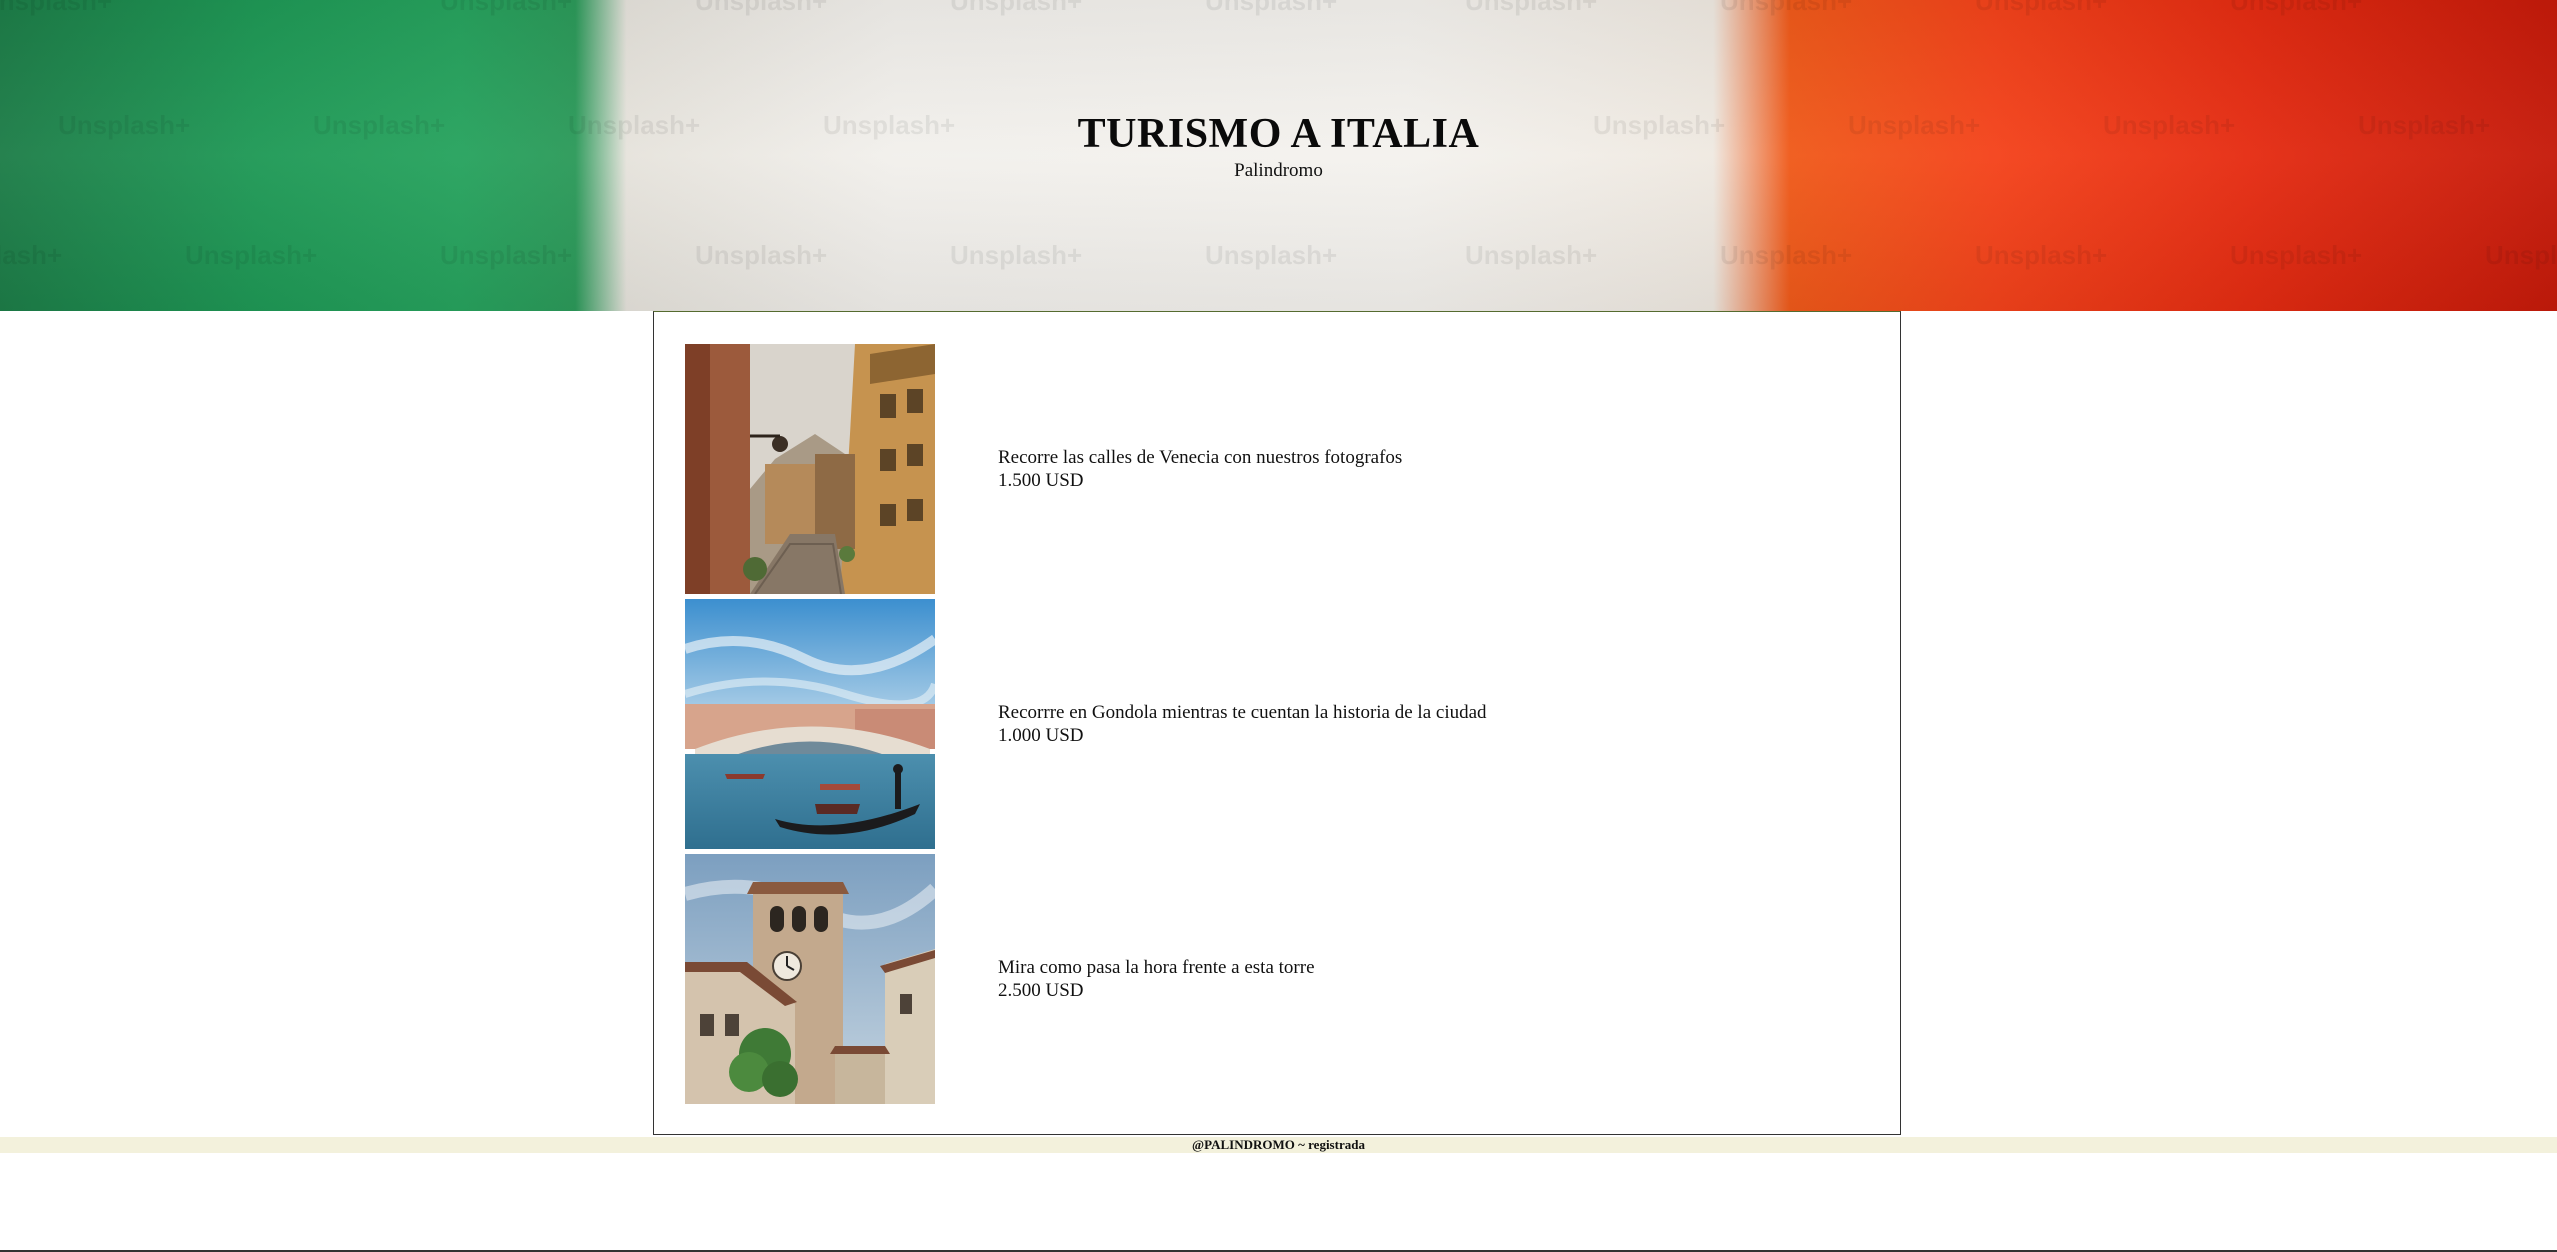  What do you see at coordinates (1041, 735) in the screenshot?
I see `tour-price: 1.000 USD` at bounding box center [1041, 735].